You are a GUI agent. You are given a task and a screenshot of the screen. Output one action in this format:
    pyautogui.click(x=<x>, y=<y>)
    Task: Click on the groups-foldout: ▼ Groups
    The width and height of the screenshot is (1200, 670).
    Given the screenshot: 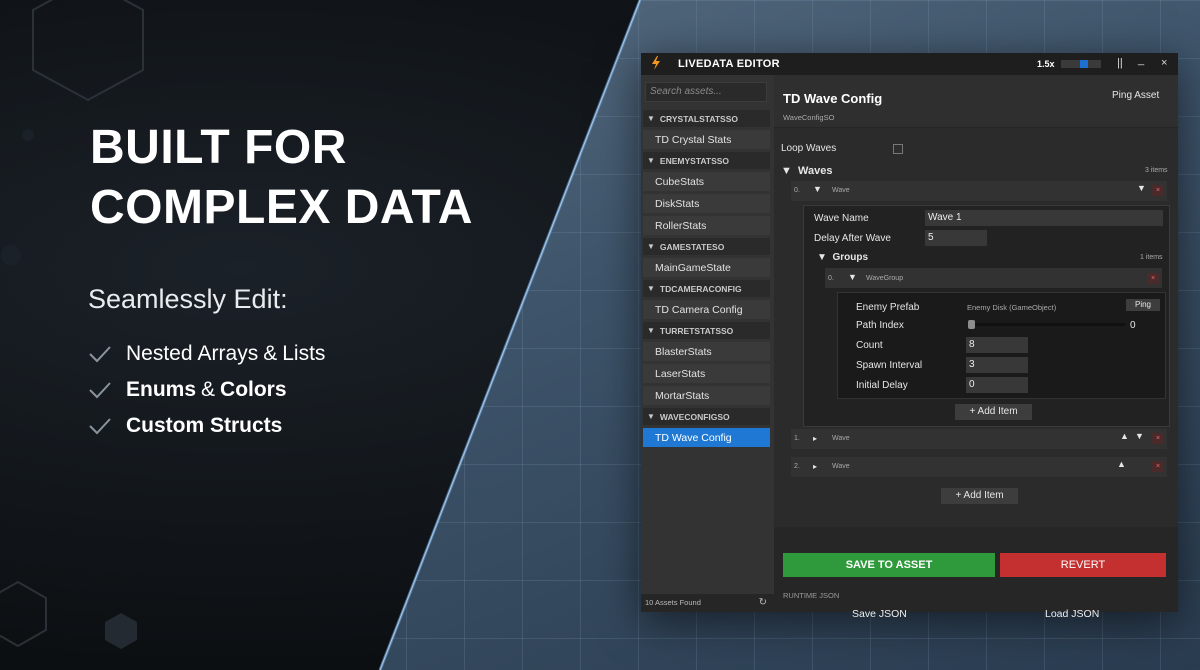 What is the action you would take?
    pyautogui.click(x=842, y=257)
    